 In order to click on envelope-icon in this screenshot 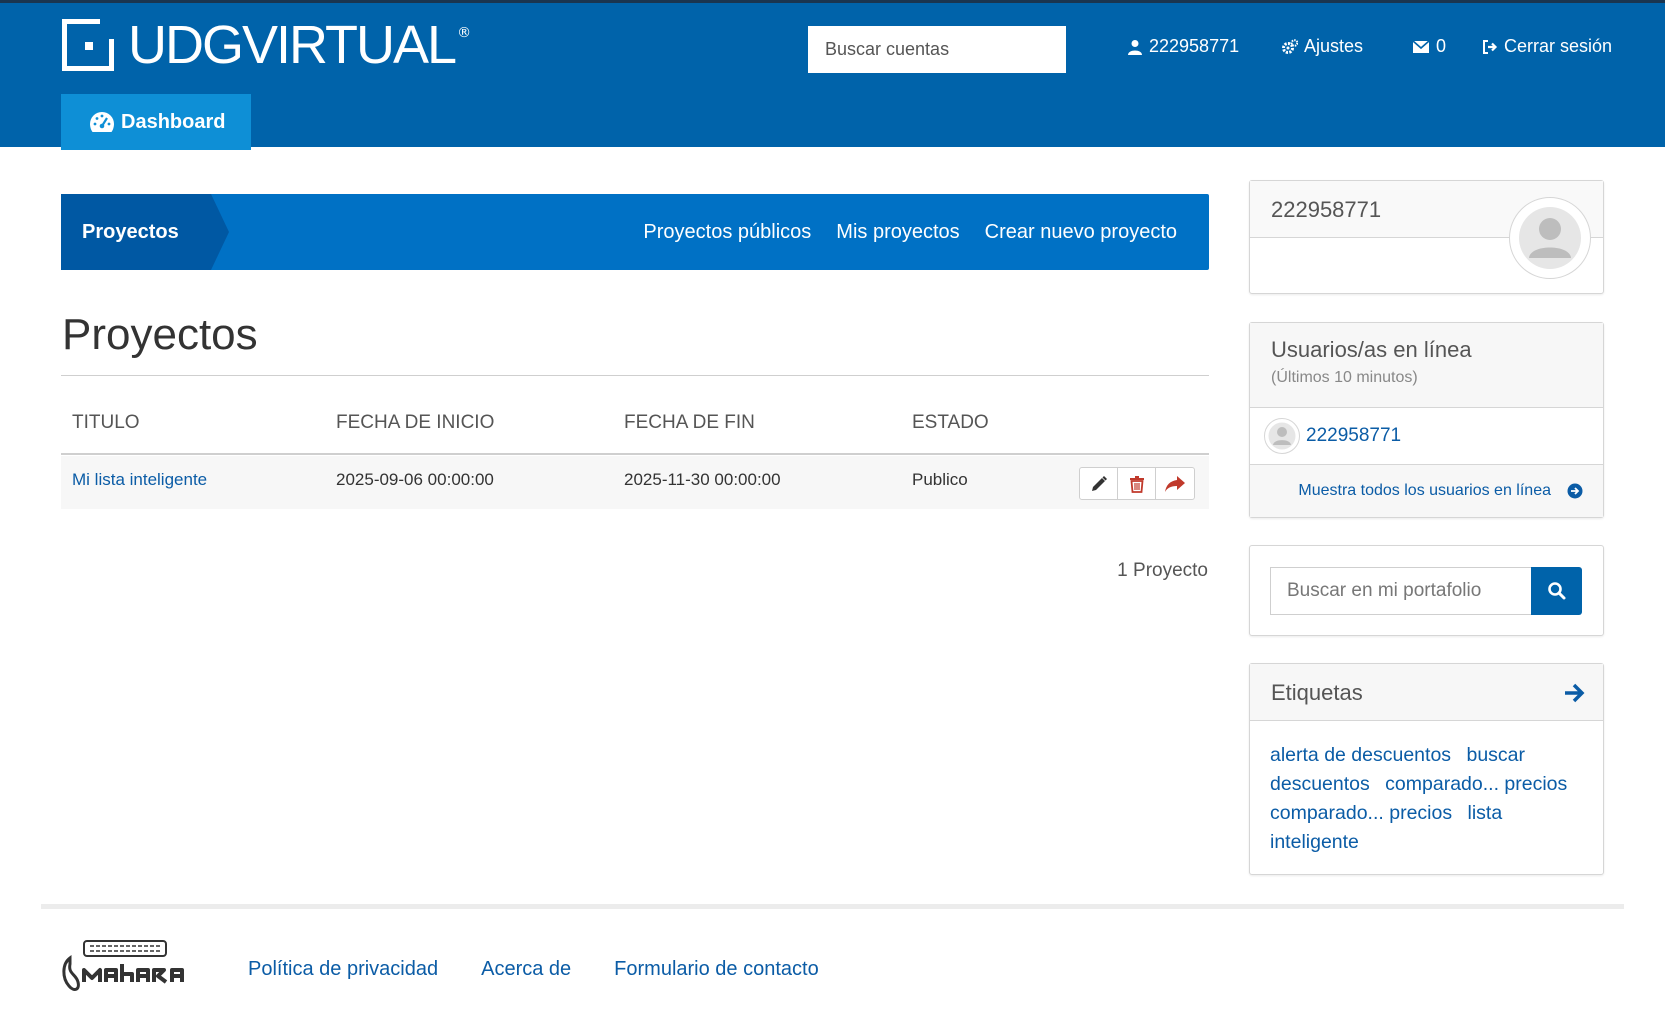, I will do `click(1421, 46)`.